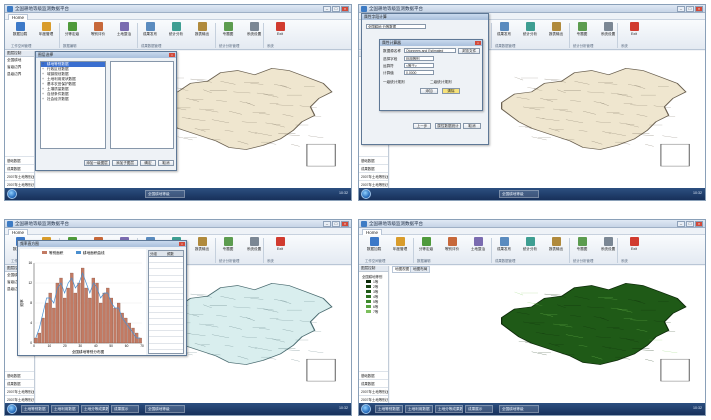 The height and width of the screenshot is (420, 711). Describe the element at coordinates (420, 269) in the screenshot. I see `map-view-tab: 地图布局` at that location.